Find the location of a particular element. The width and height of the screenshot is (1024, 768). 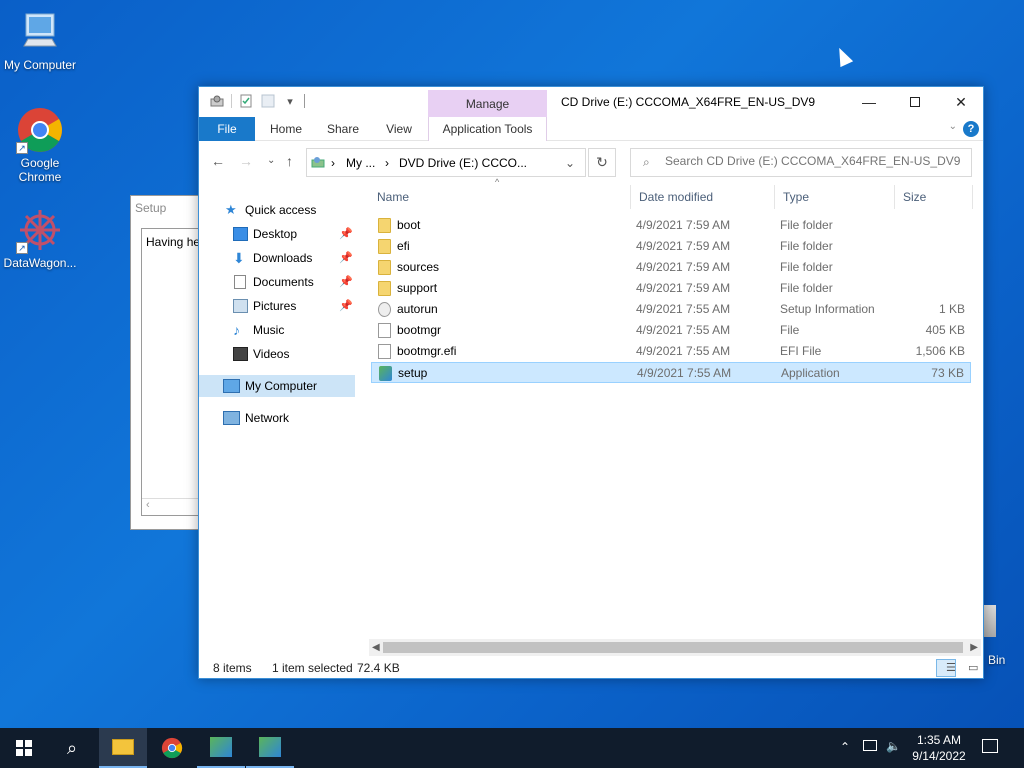

column-header-type: Type is located at coordinates (835, 197).